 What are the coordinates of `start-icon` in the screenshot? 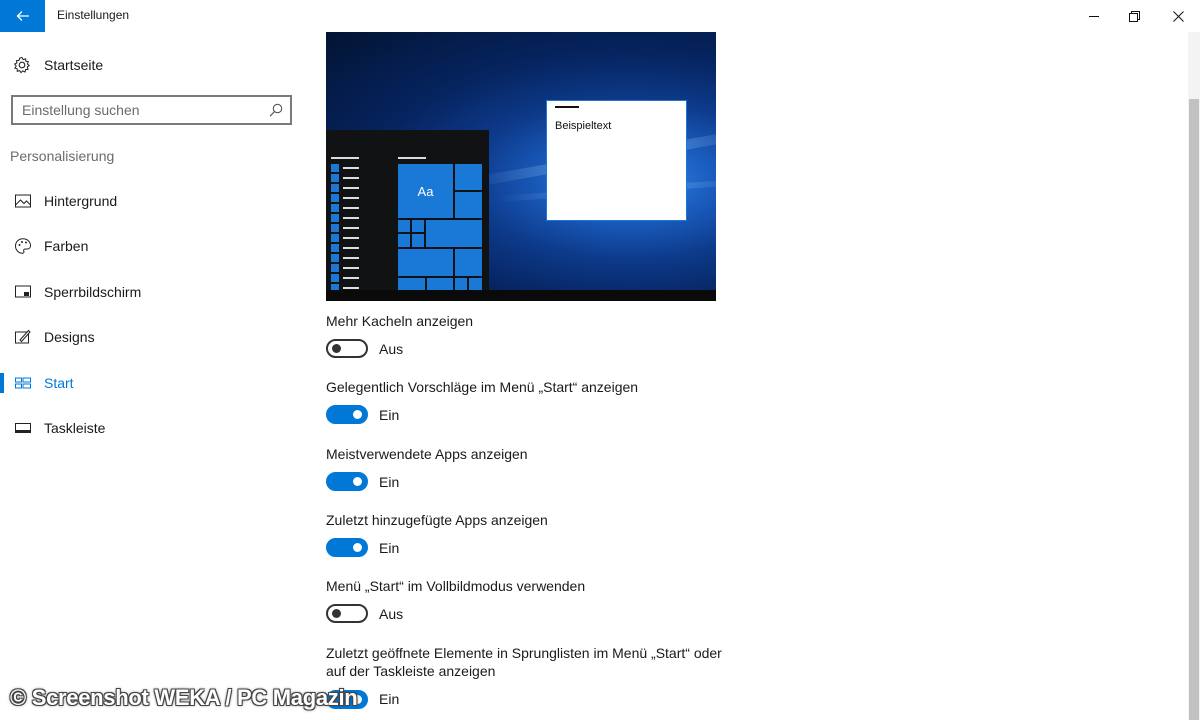 It's located at (23, 383).